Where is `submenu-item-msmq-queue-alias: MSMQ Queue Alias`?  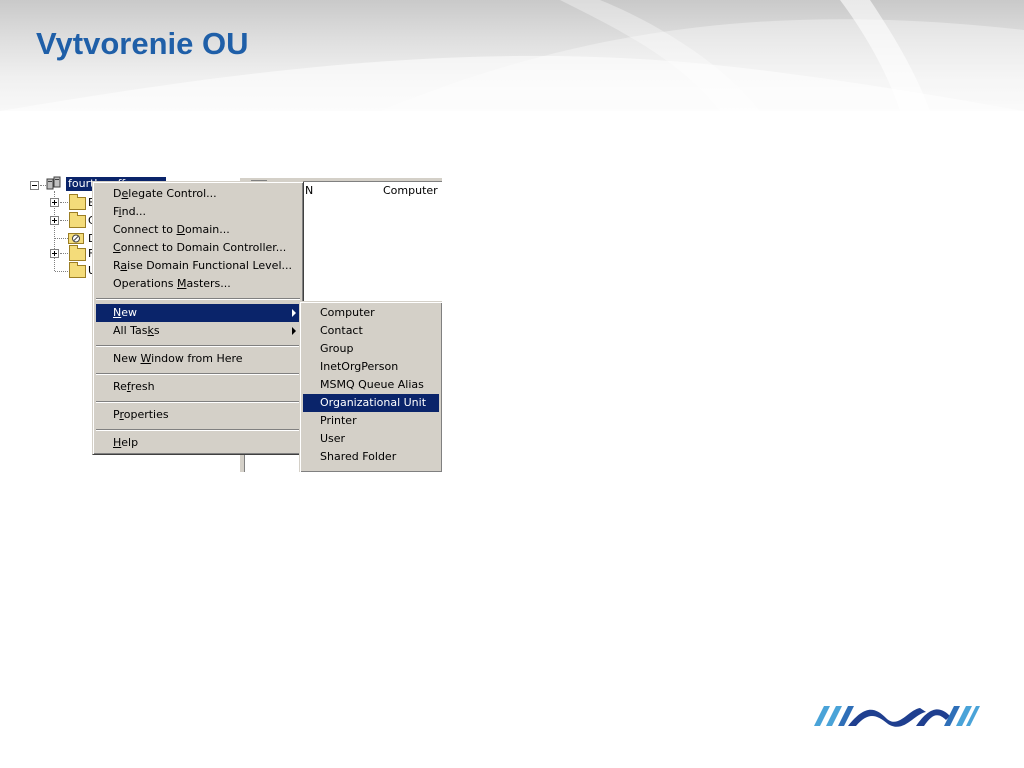 submenu-item-msmq-queue-alias: MSMQ Queue Alias is located at coordinates (371, 385).